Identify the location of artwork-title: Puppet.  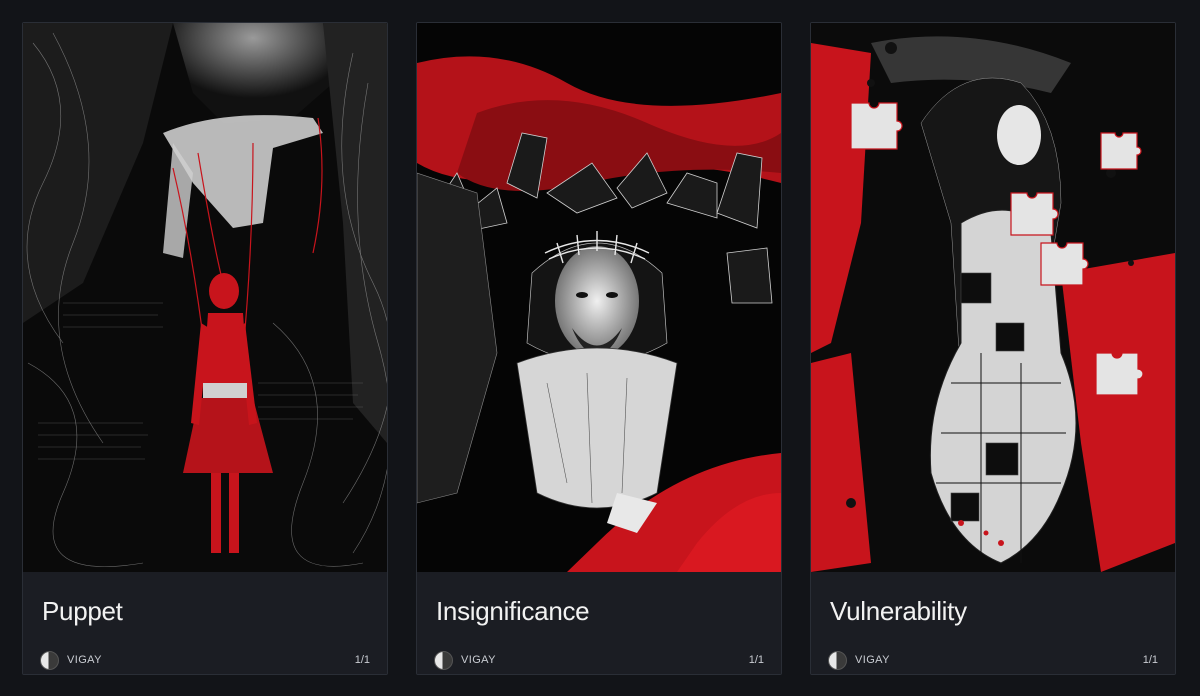
(82, 611).